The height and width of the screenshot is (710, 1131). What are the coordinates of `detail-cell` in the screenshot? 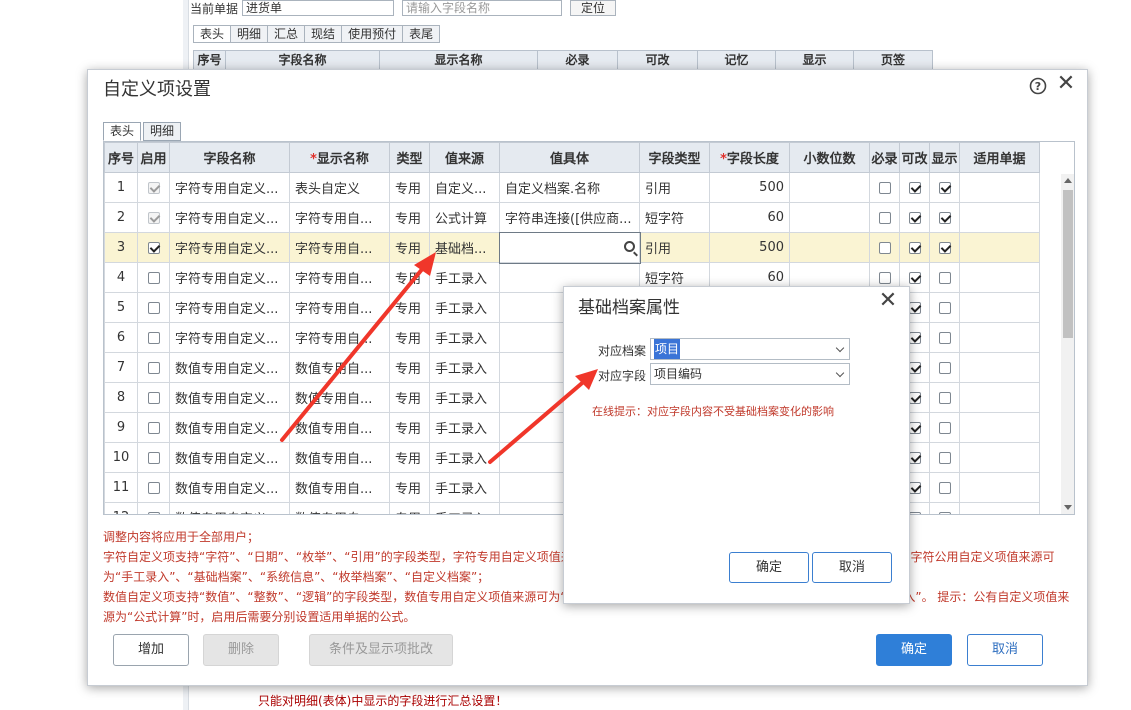 It's located at (569, 247).